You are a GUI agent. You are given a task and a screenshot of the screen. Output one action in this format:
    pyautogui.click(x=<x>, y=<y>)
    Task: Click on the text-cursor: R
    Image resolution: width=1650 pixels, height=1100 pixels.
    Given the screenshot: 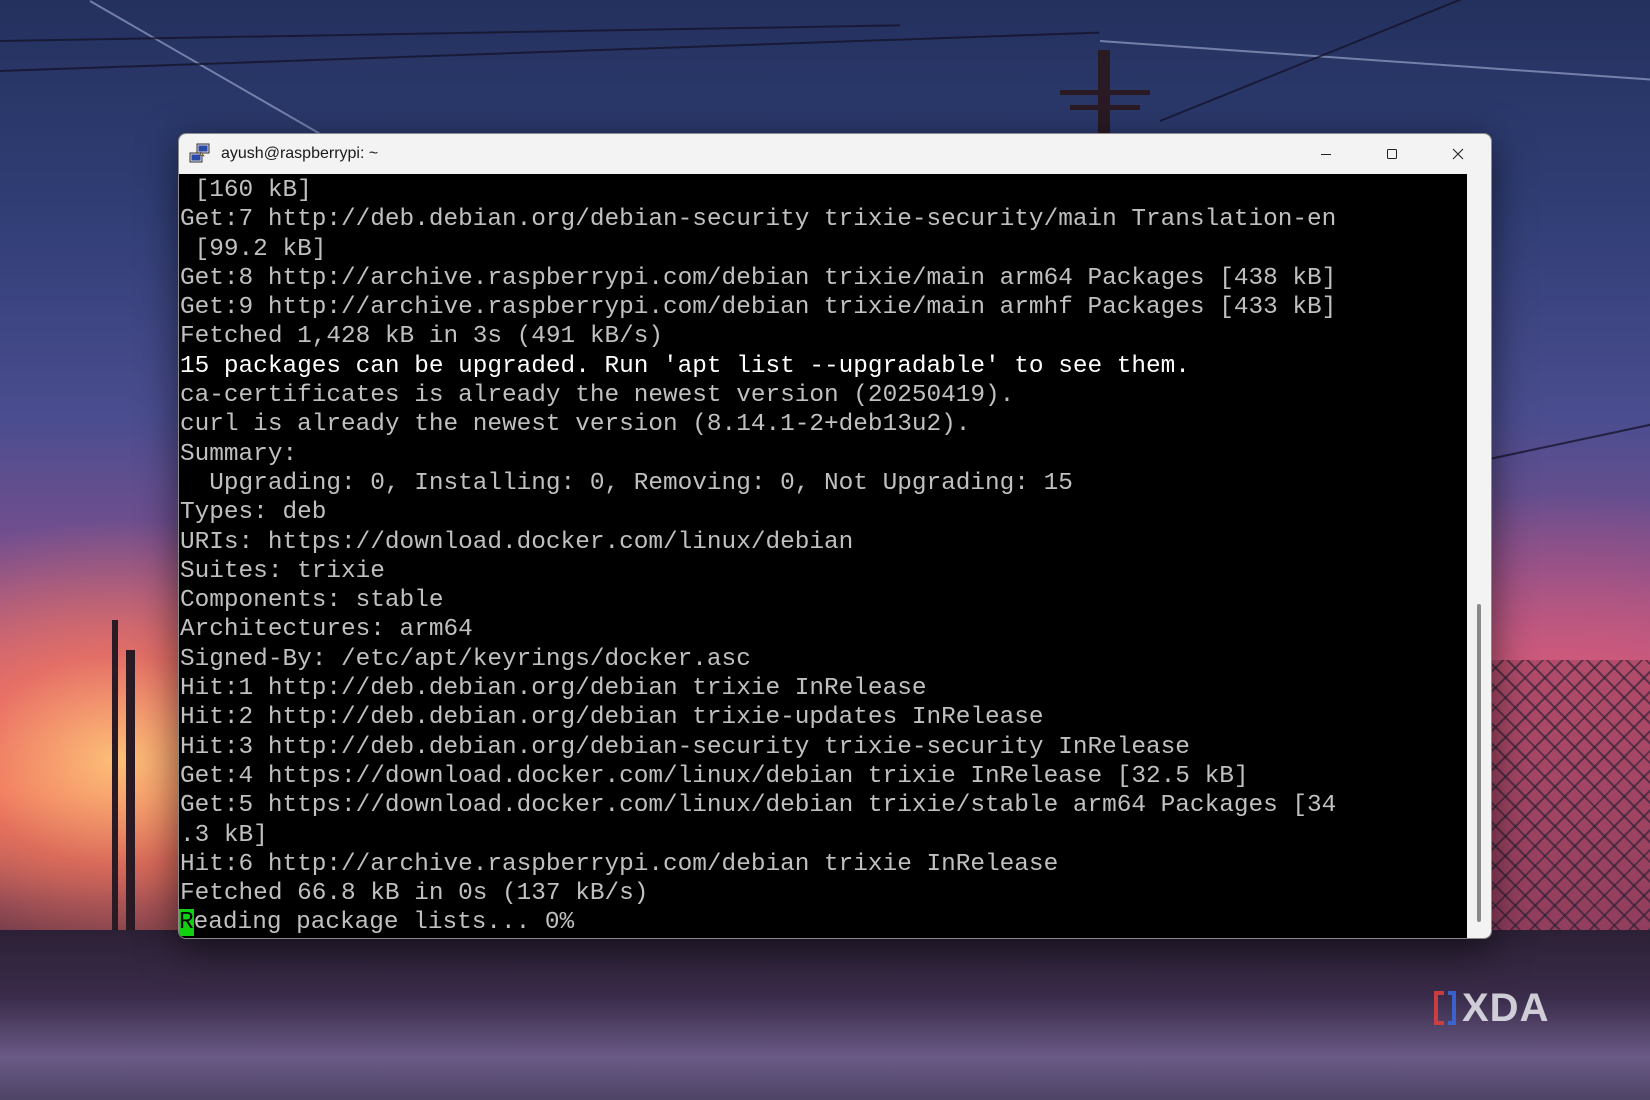 What is the action you would take?
    pyautogui.click(x=186, y=923)
    